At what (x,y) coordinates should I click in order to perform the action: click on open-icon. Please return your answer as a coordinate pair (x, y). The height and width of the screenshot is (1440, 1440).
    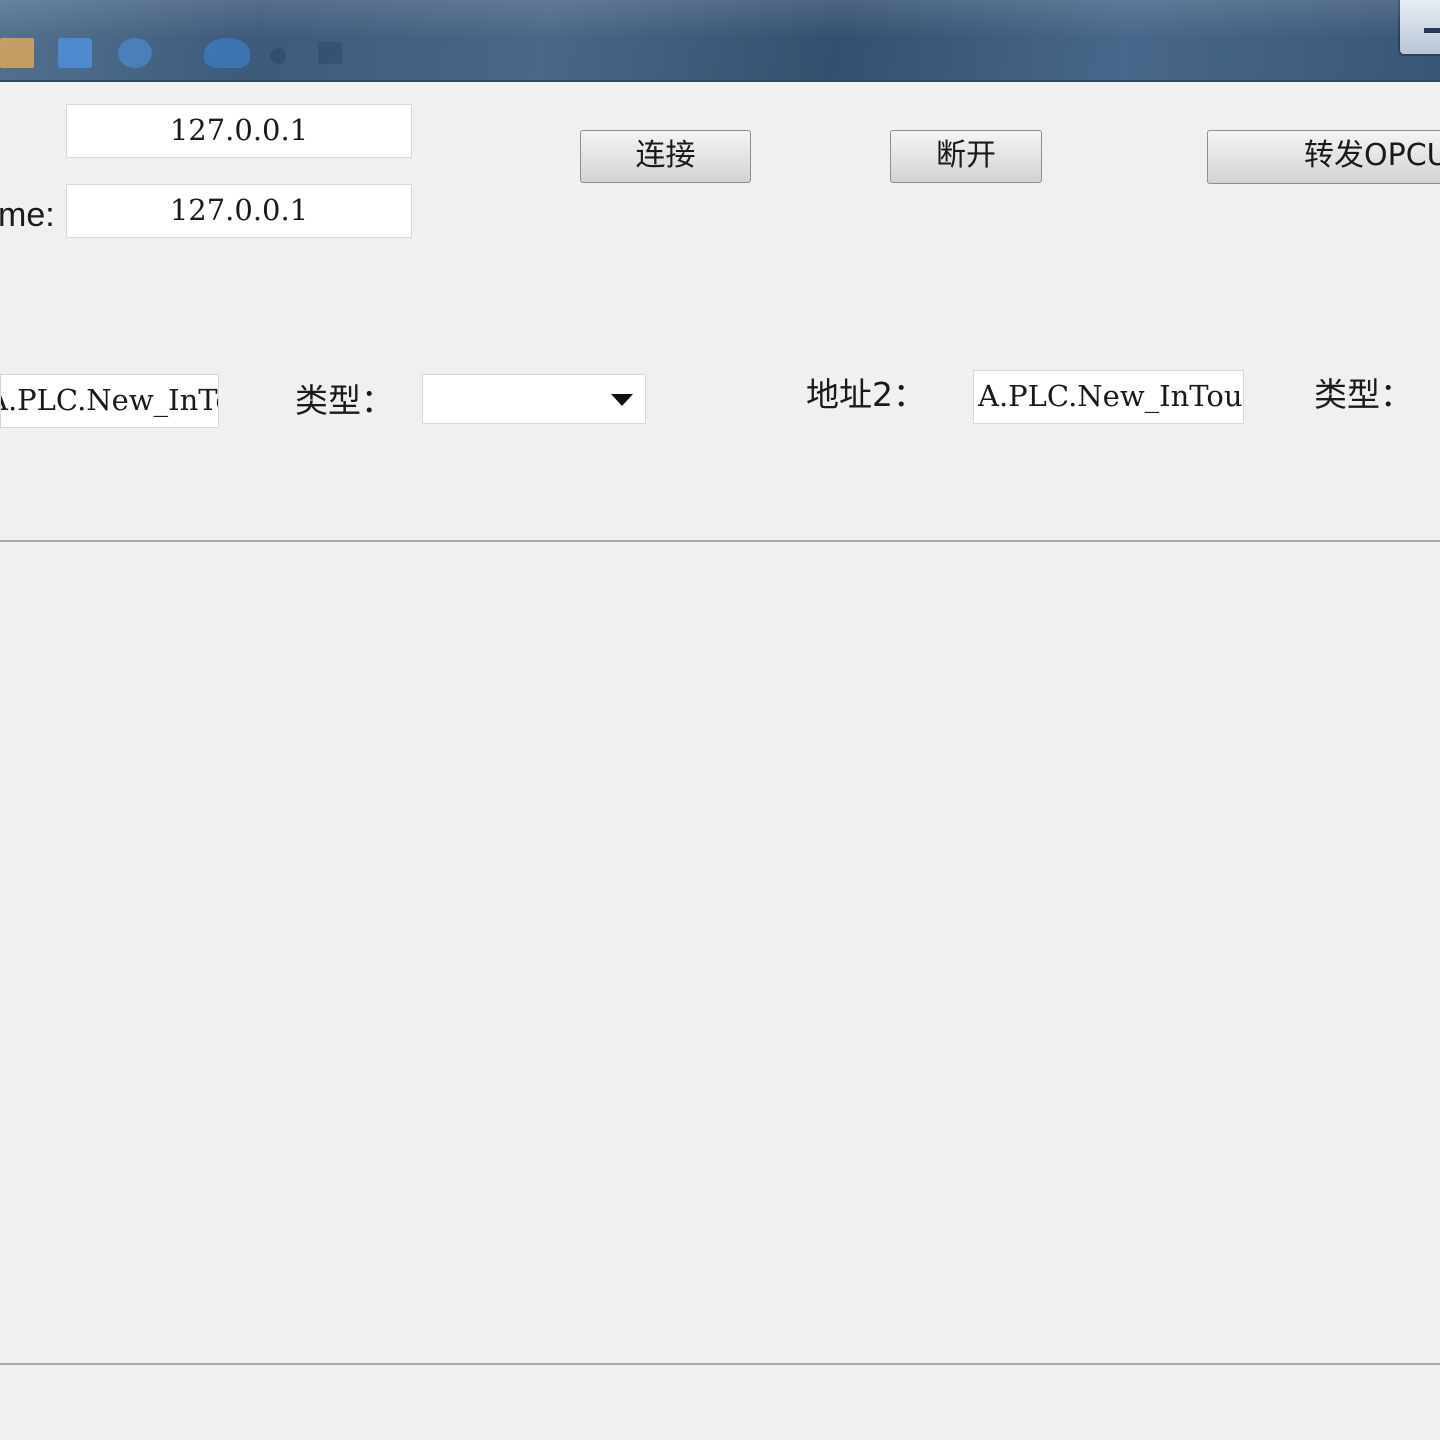
    Looking at the image, I should click on (17, 53).